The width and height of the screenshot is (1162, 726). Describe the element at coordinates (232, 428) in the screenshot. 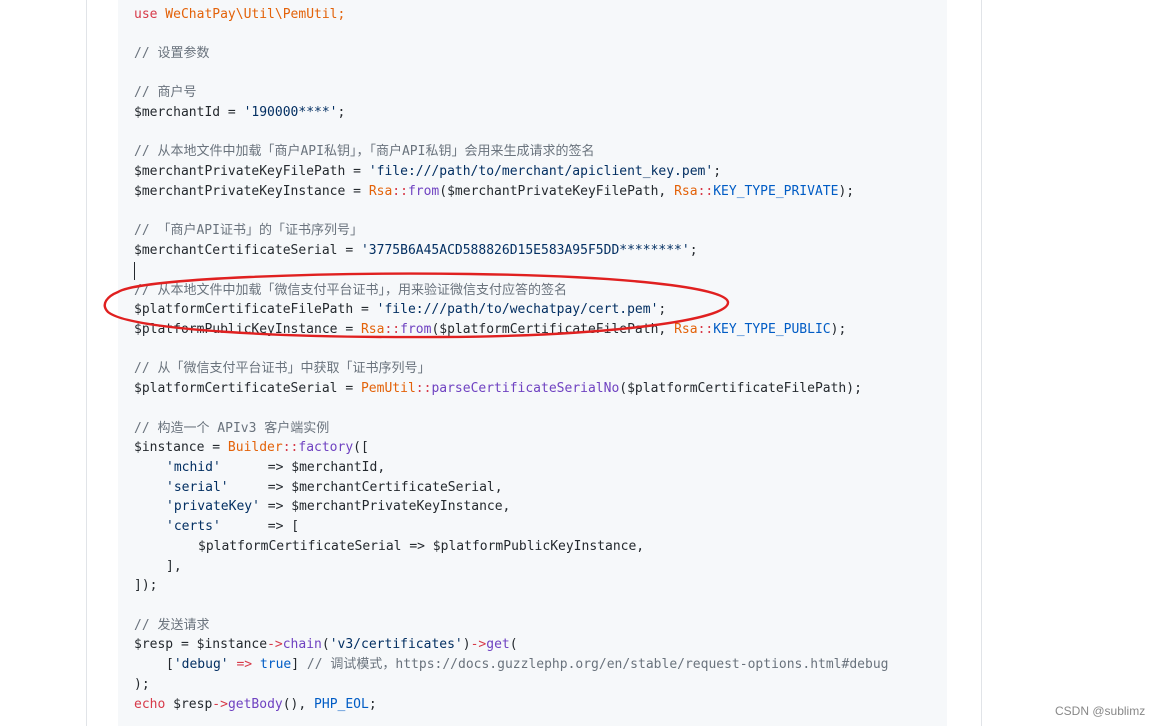

I see `code-comment-build-client: // 构造一个 APIv3 客户端实例` at that location.